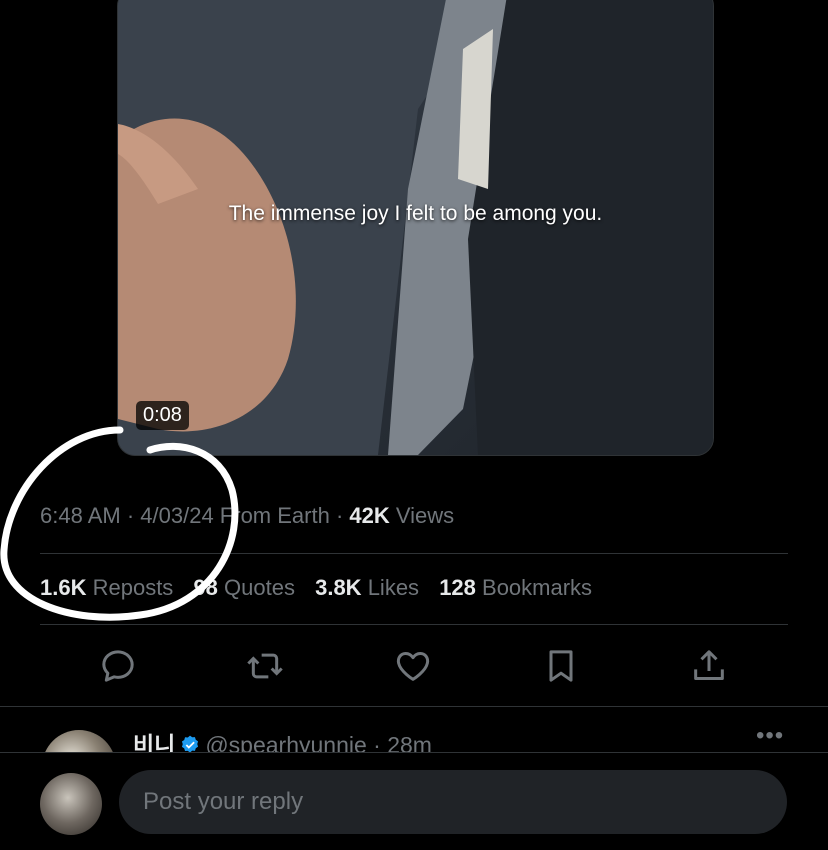 The height and width of the screenshot is (850, 828). What do you see at coordinates (106, 588) in the screenshot?
I see `reposts-stat: 1.6K Reposts` at bounding box center [106, 588].